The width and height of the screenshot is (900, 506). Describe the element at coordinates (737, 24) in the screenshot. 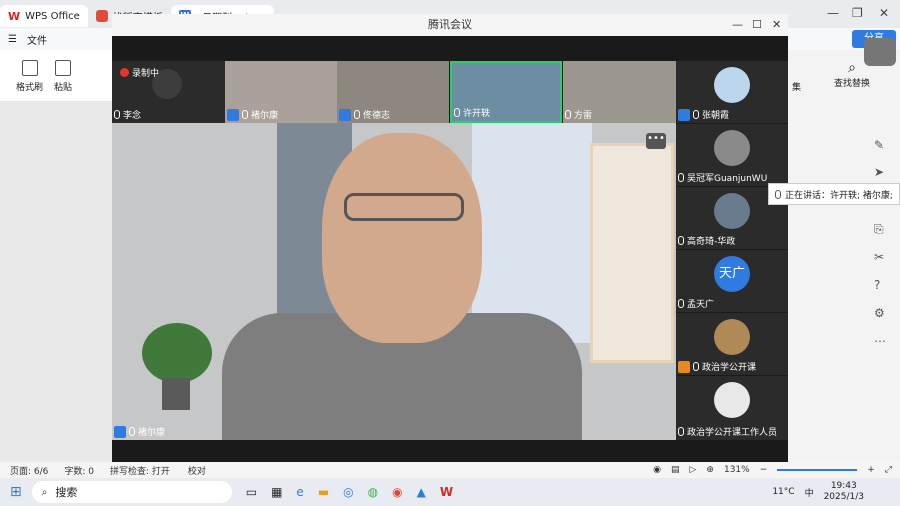

I see `meeting-minimize-icon: —` at that location.